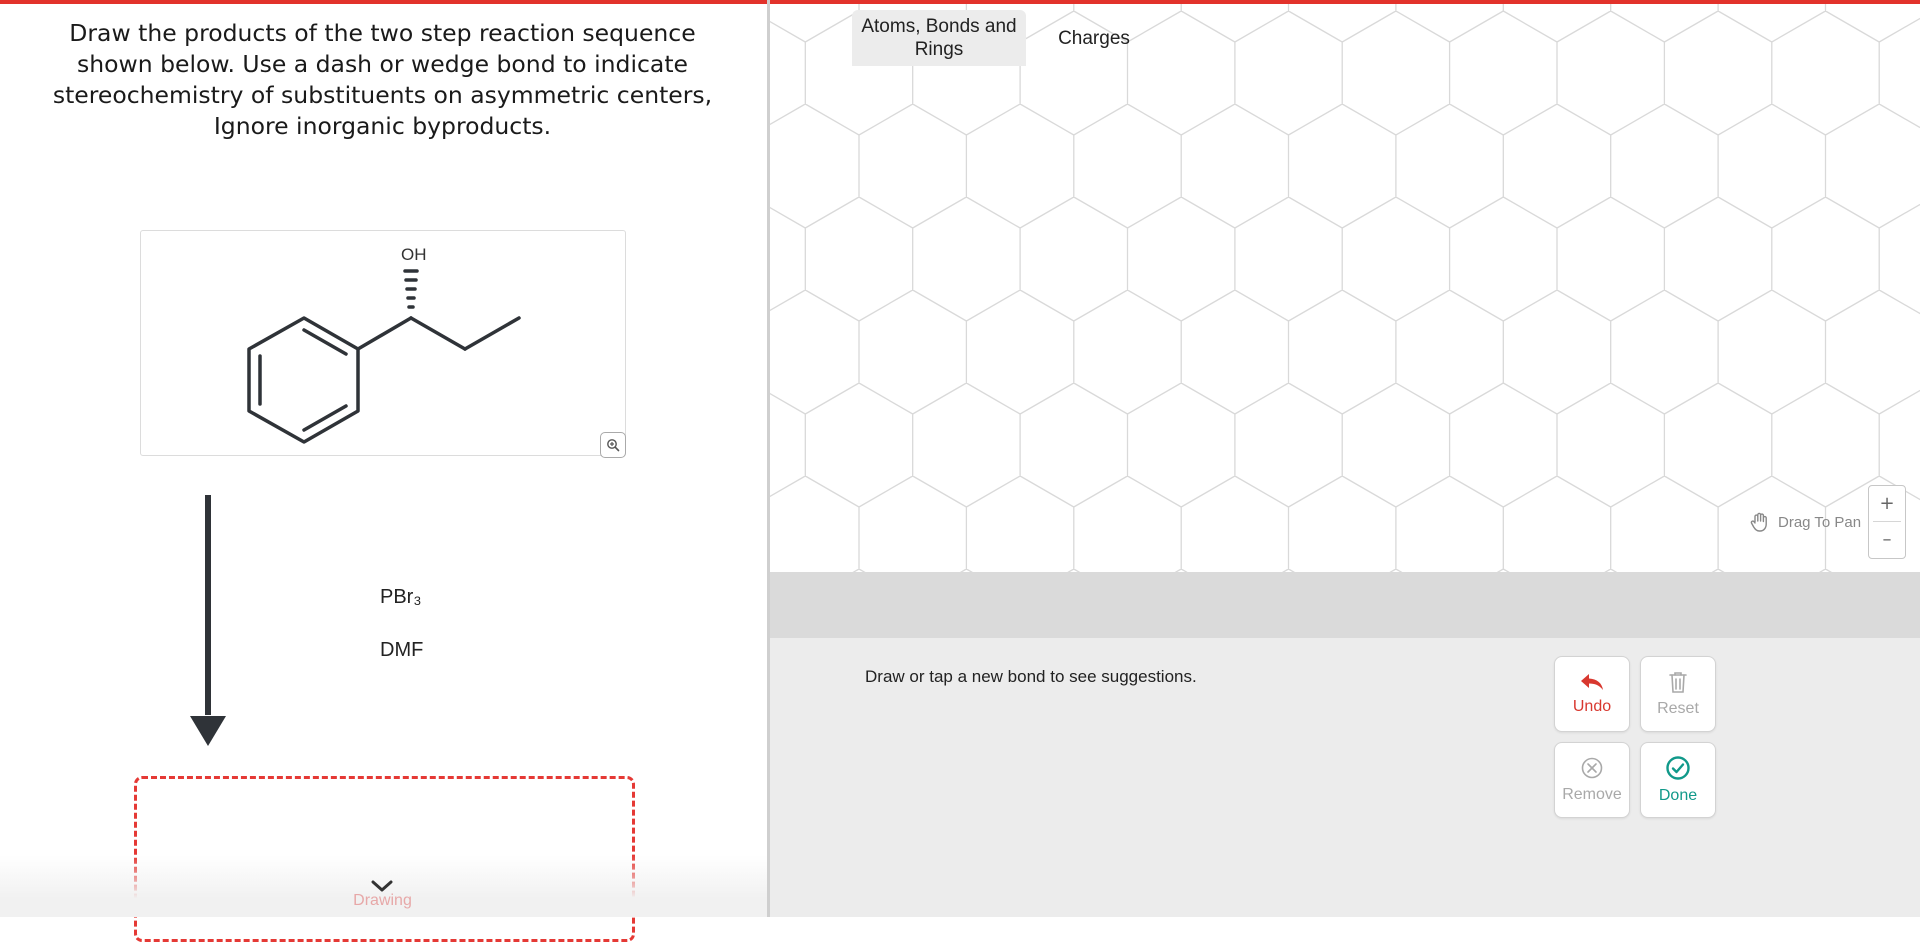  What do you see at coordinates (208, 605) in the screenshot?
I see `reaction-arrow-shaft` at bounding box center [208, 605].